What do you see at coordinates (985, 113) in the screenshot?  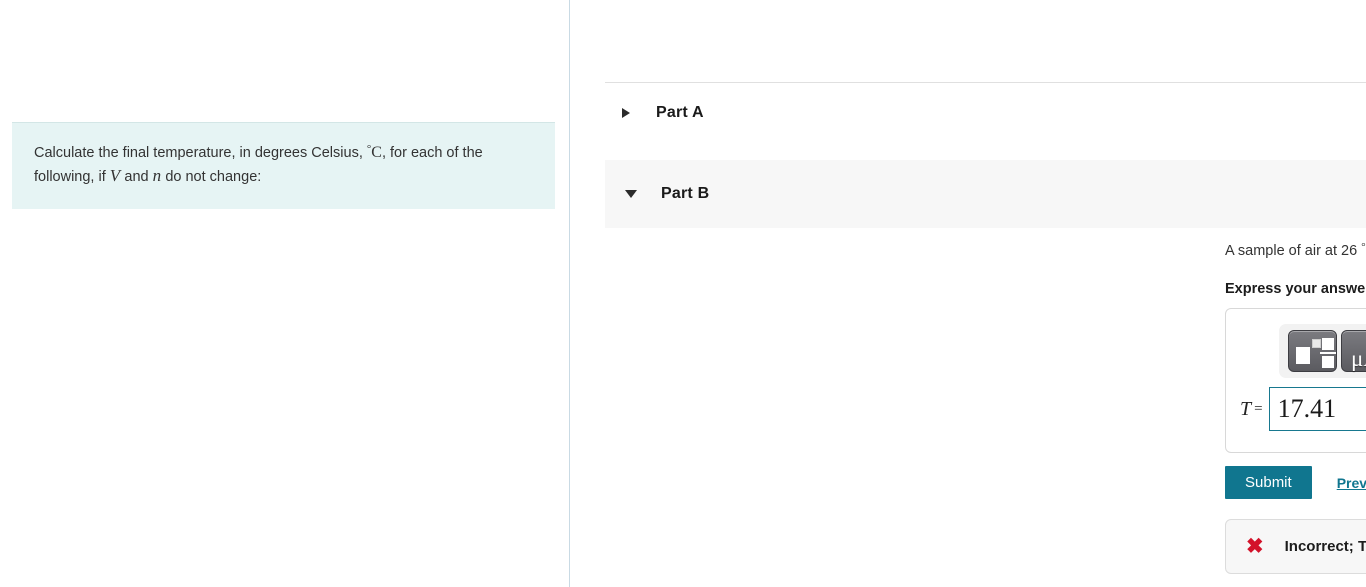 I see `part-a-header: Part A` at bounding box center [985, 113].